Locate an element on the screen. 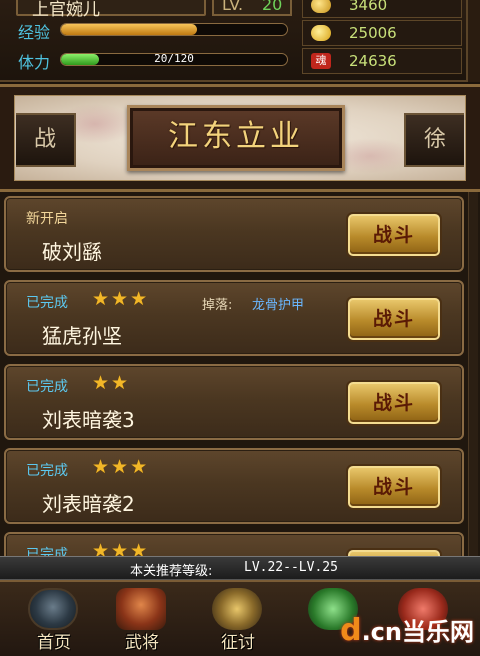  gold-currency: 3460 is located at coordinates (382, 9).